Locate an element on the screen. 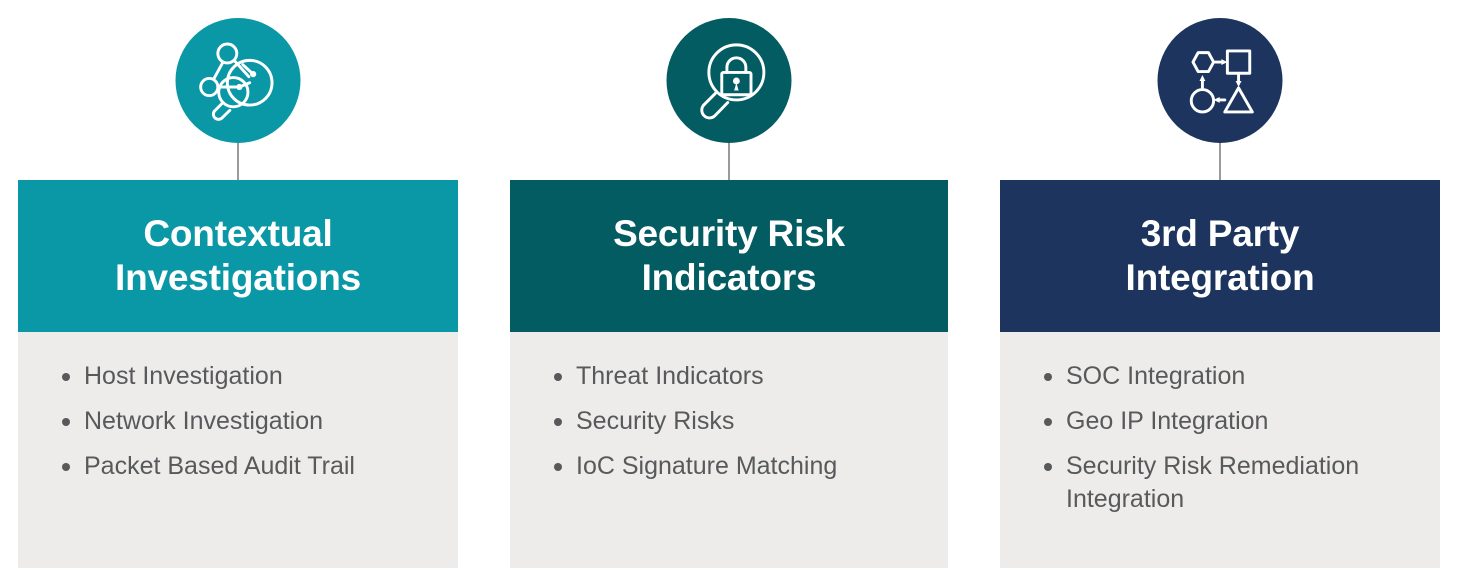 This screenshot has width=1459, height=584. list-item-label: Geo IP Integration is located at coordinates (1167, 421).